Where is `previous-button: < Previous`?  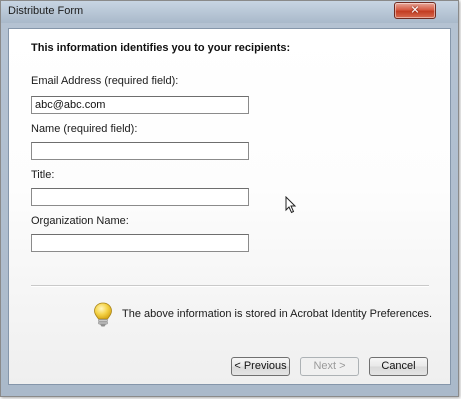 previous-button: < Previous is located at coordinates (260, 366).